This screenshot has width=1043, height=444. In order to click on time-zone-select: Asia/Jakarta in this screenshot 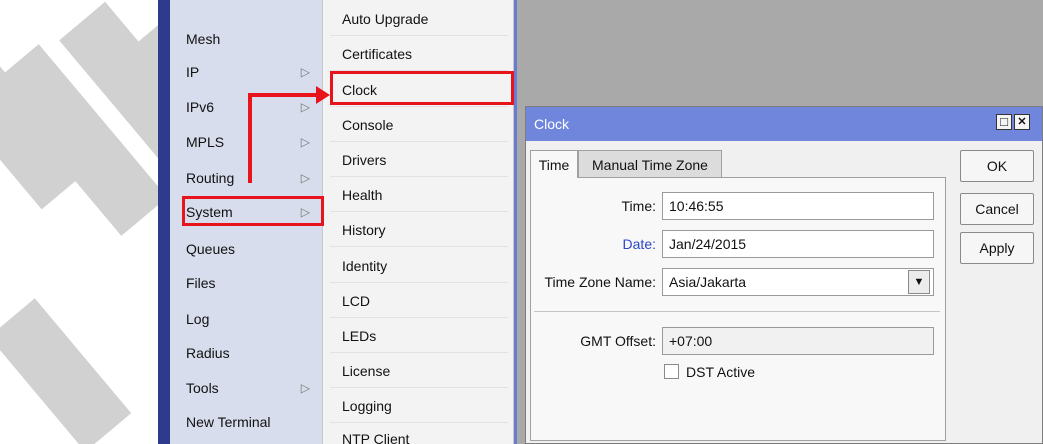, I will do `click(798, 282)`.